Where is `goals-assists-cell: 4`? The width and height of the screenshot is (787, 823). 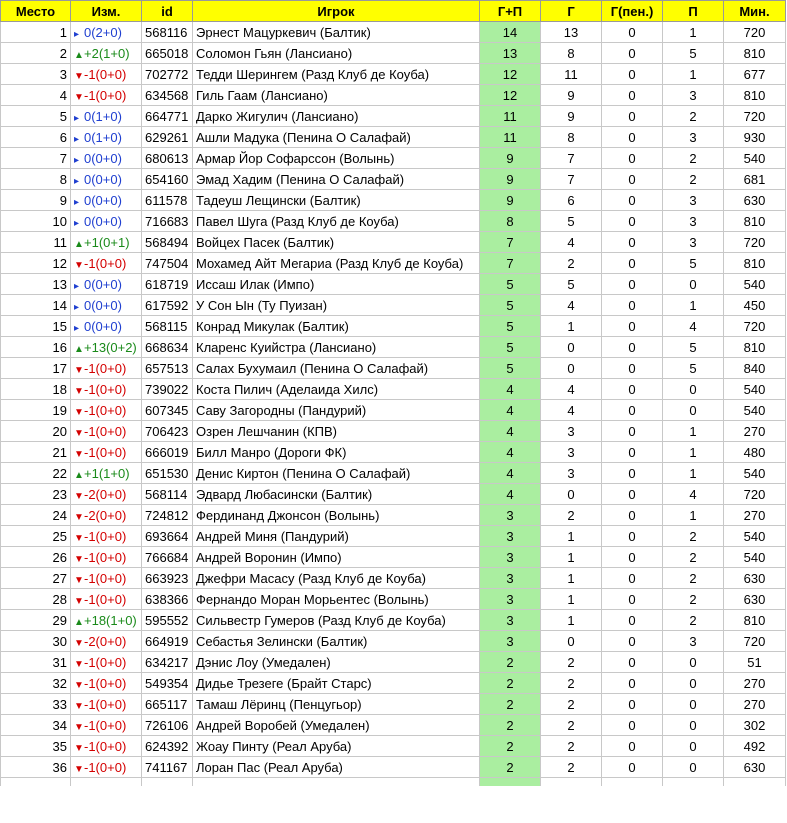 goals-assists-cell: 4 is located at coordinates (510, 410).